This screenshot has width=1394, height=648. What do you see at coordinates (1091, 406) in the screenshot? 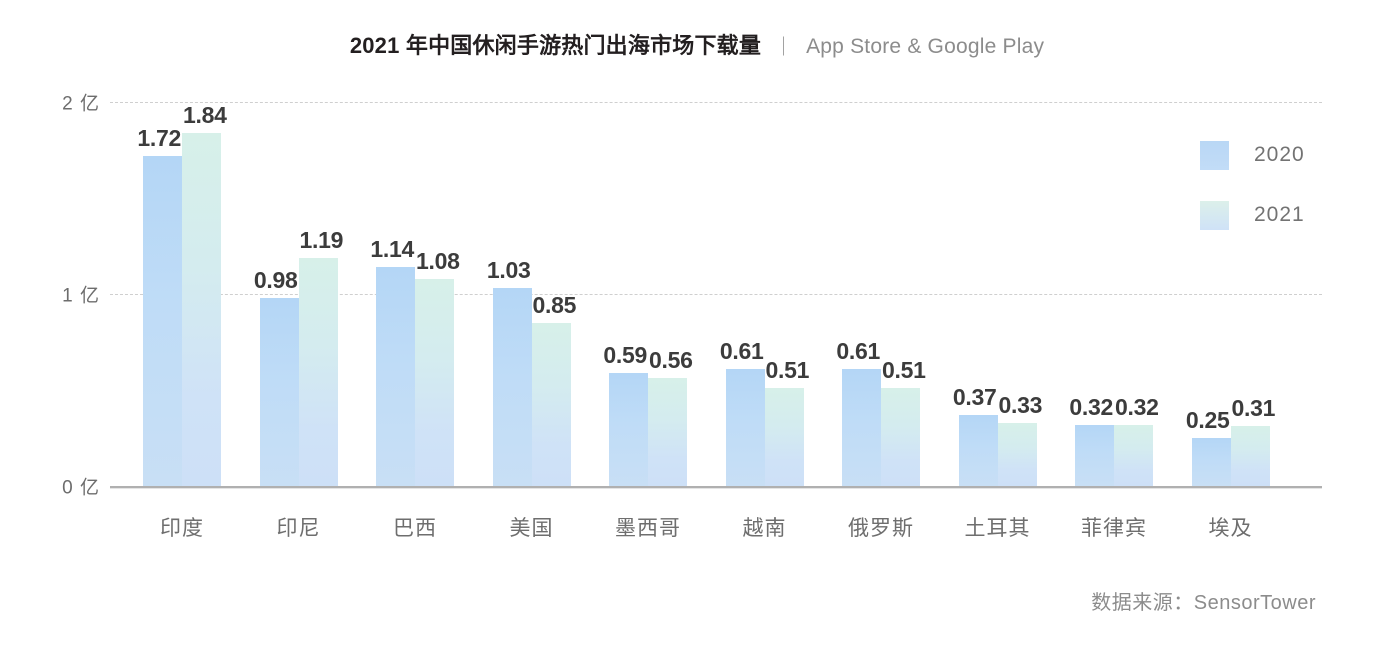
I see `bar-value-label-2020-菲律宾: 0.32` at bounding box center [1091, 406].